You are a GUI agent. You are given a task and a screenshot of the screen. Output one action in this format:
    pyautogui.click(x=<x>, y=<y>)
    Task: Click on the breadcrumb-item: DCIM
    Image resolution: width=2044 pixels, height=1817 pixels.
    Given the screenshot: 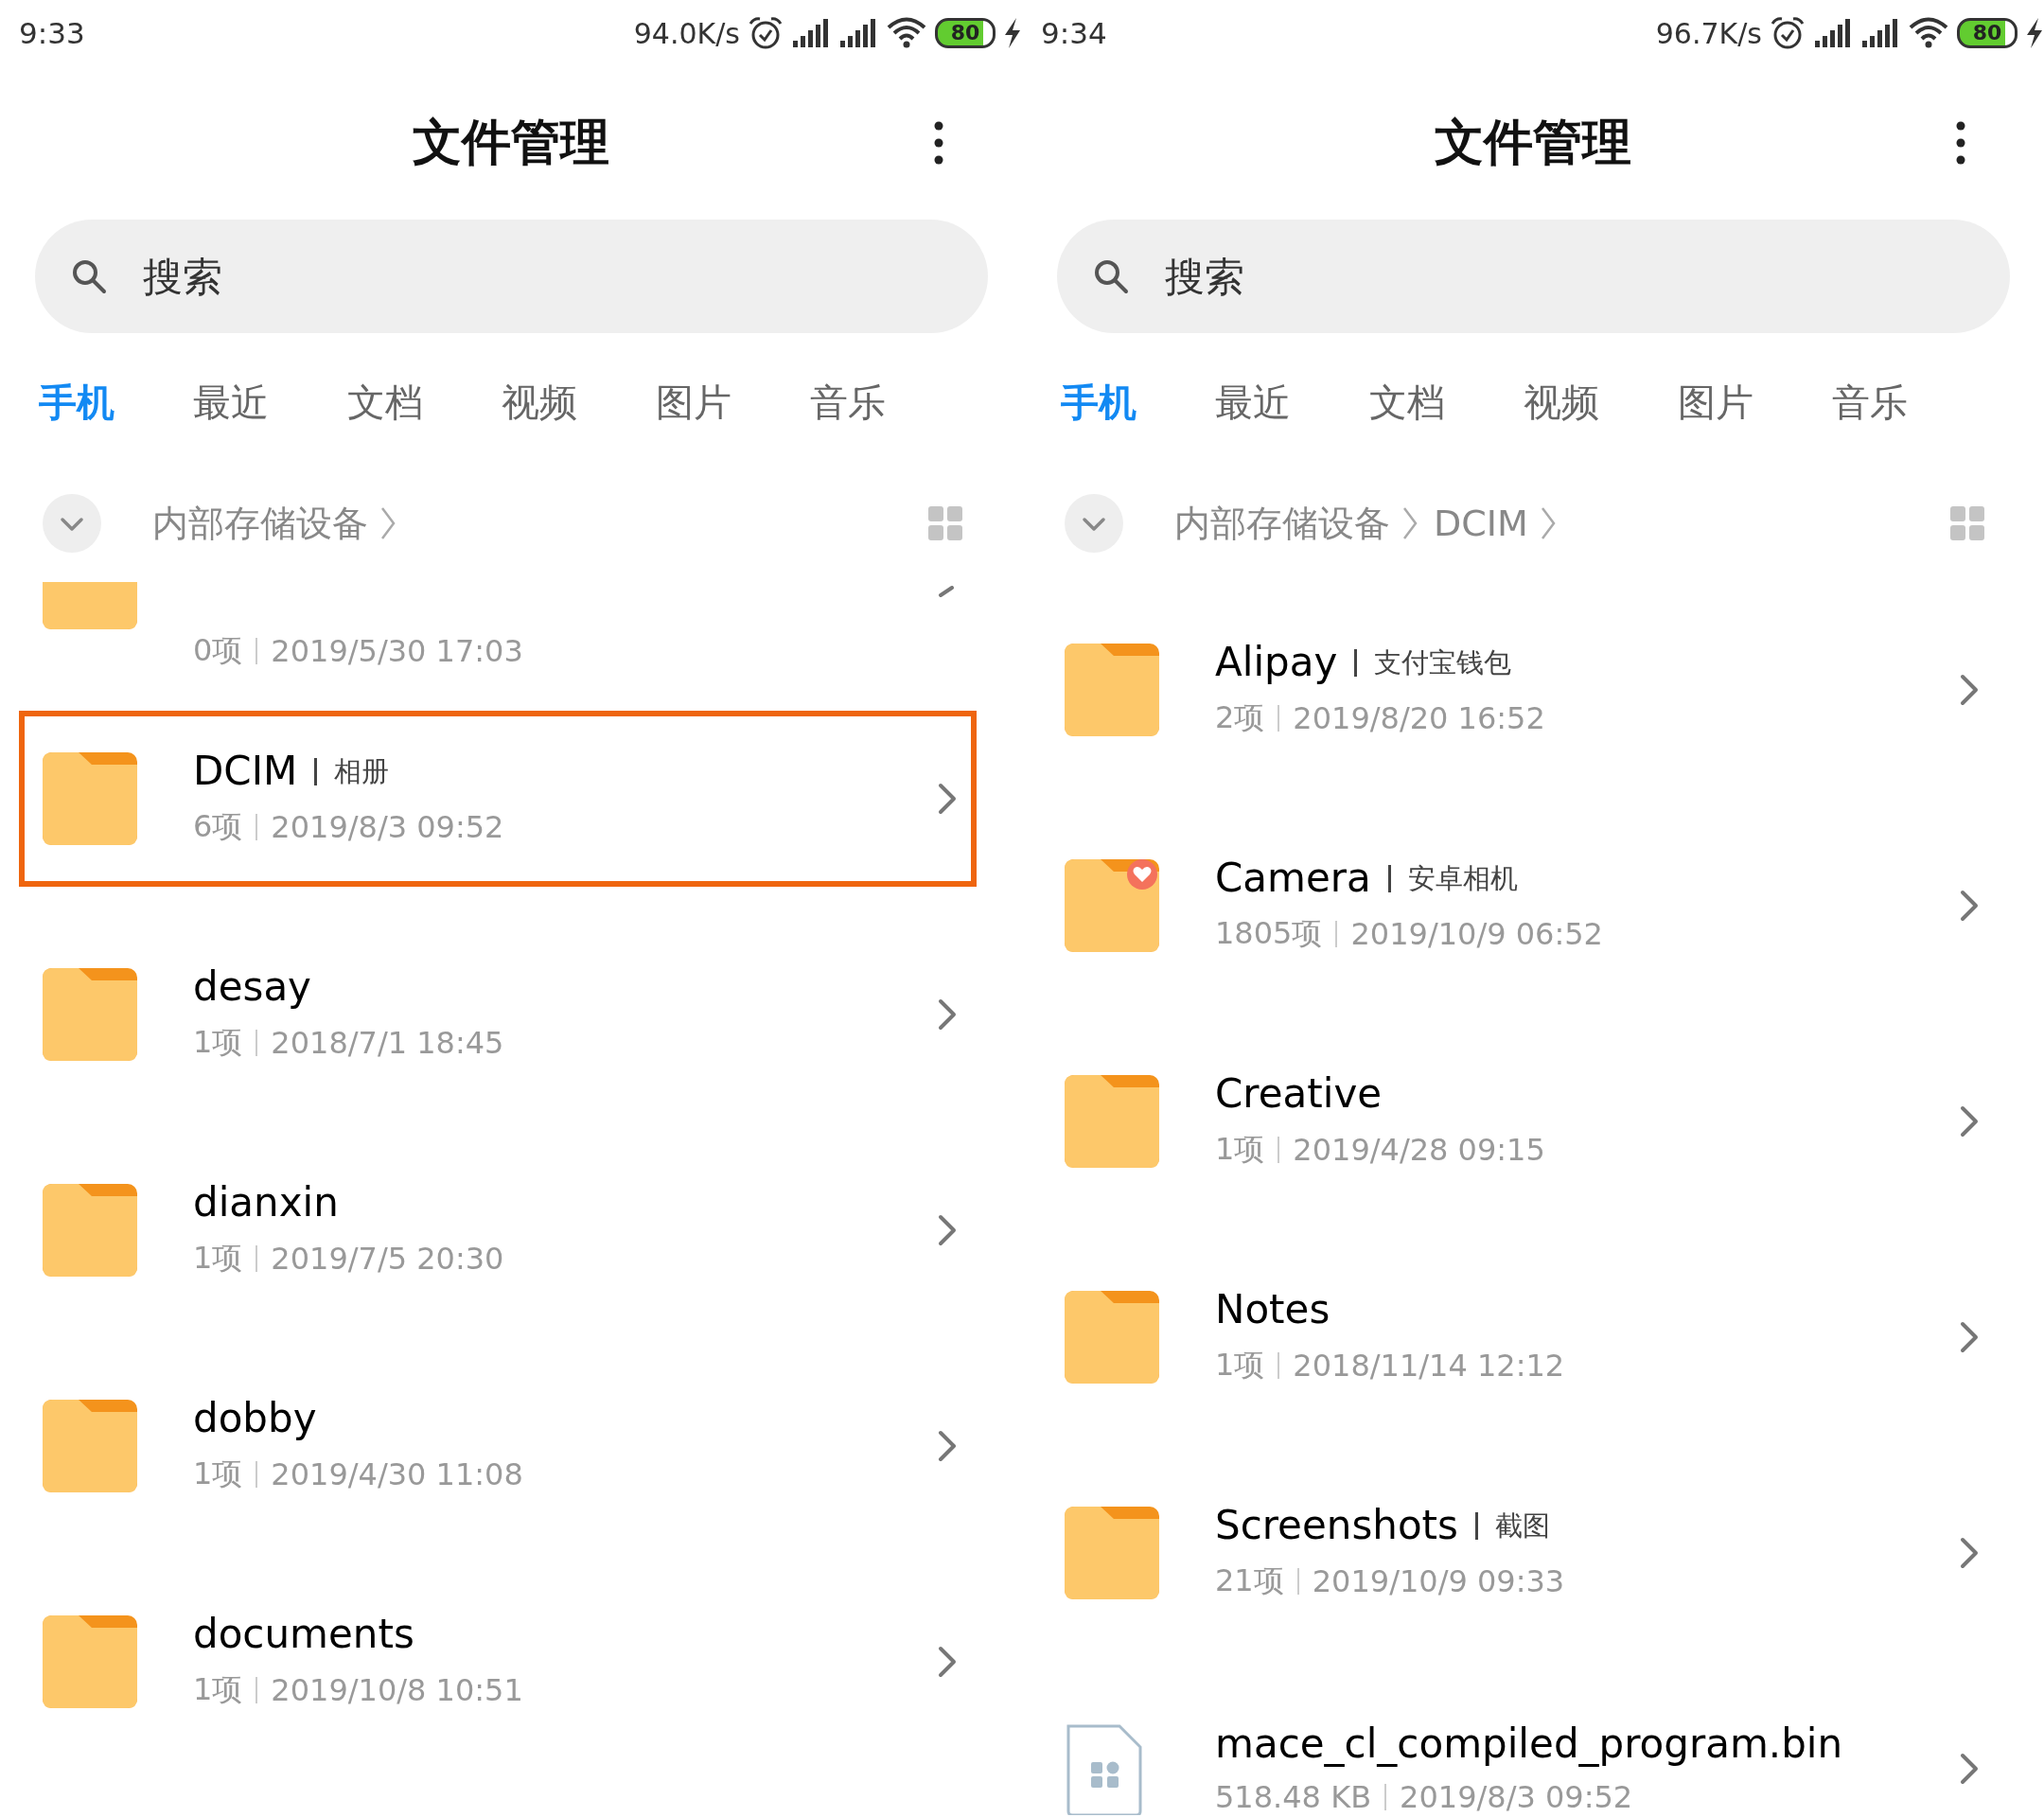 What is the action you would take?
    pyautogui.click(x=1481, y=523)
    